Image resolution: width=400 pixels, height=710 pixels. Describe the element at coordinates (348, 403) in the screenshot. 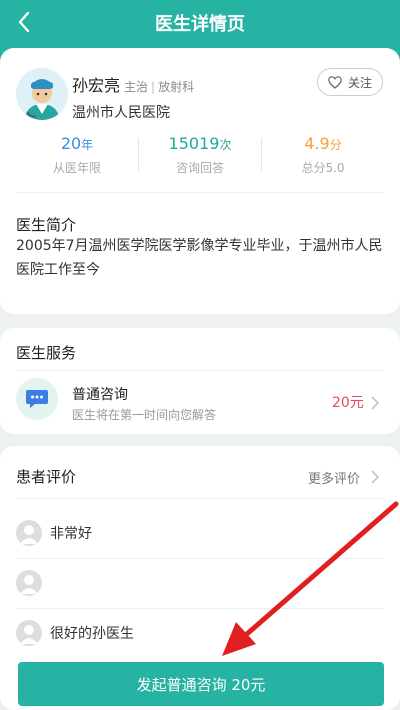

I see `service-price: 20元` at that location.